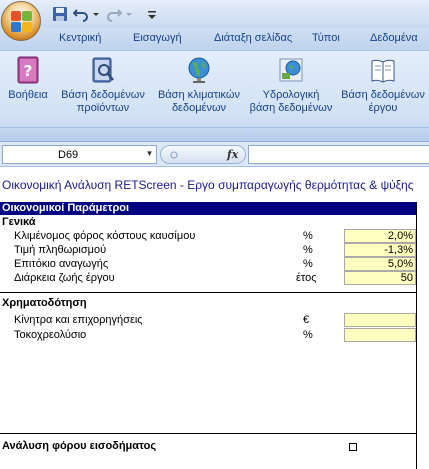 The height and width of the screenshot is (469, 429). I want to click on redo-dropdown-icon, so click(129, 14).